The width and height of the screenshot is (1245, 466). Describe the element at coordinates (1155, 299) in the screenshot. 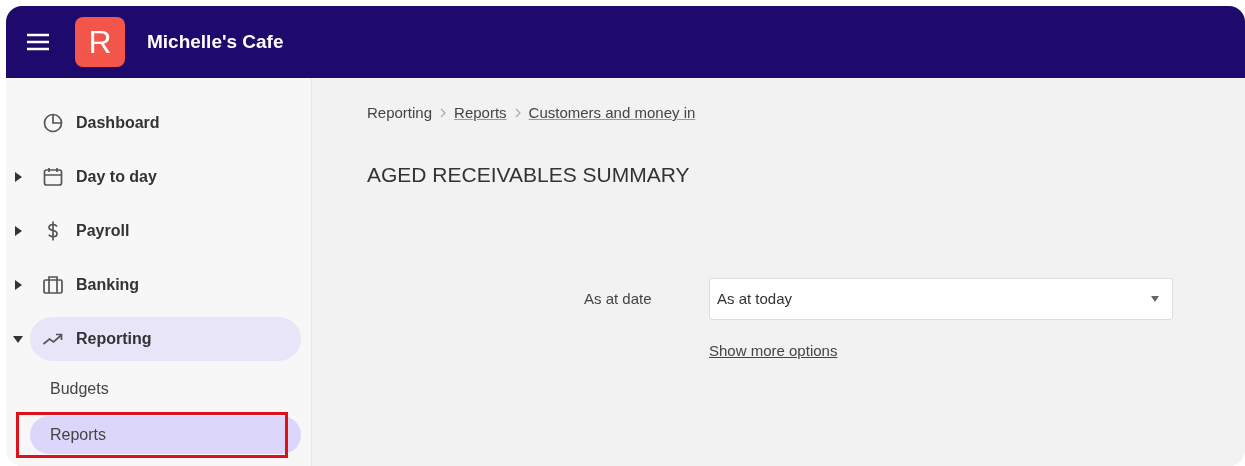

I see `dropdown-caret-icon` at that location.